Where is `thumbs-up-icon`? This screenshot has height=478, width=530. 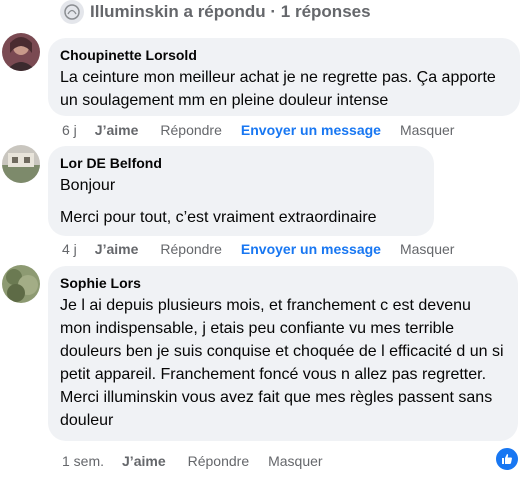
thumbs-up-icon is located at coordinates (507, 459).